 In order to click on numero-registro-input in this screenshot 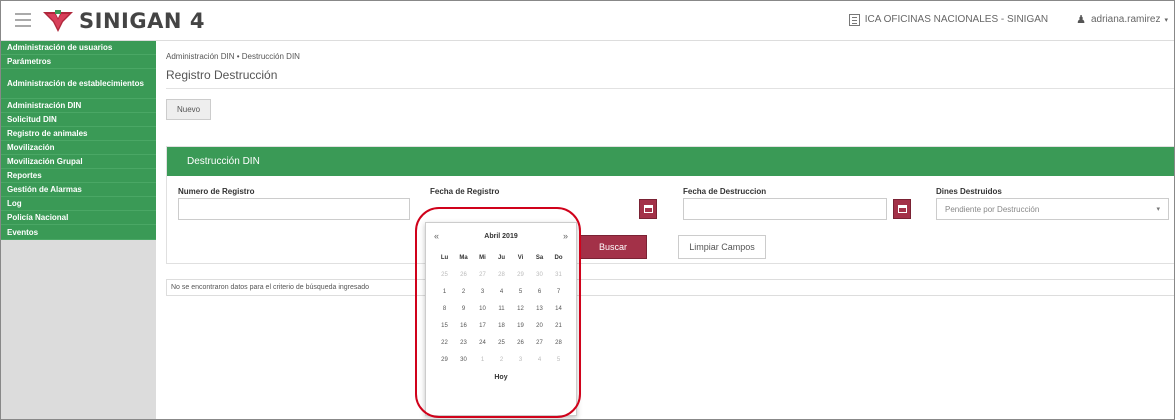, I will do `click(294, 209)`.